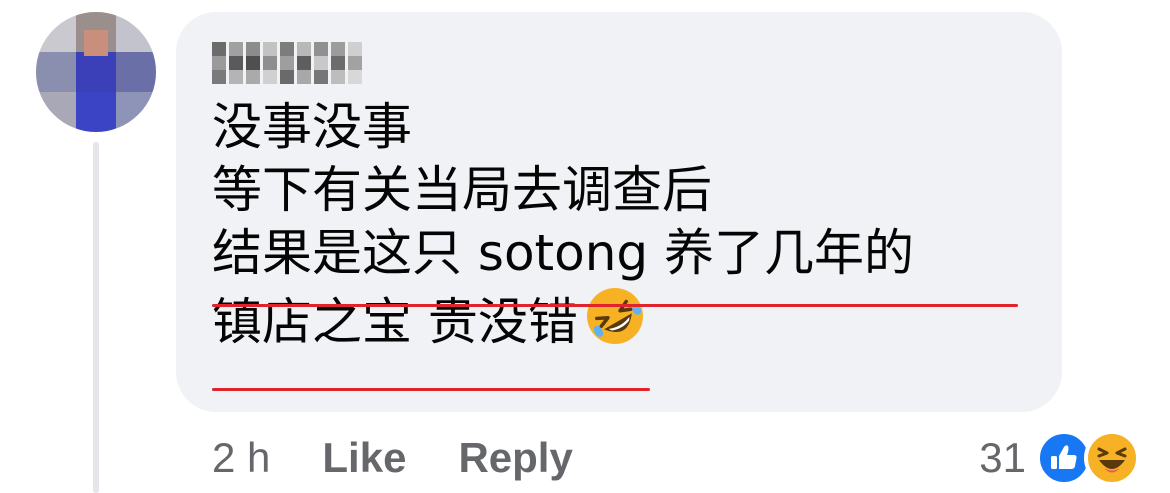 This screenshot has height=493, width=1170. I want to click on avatar, so click(96, 72).